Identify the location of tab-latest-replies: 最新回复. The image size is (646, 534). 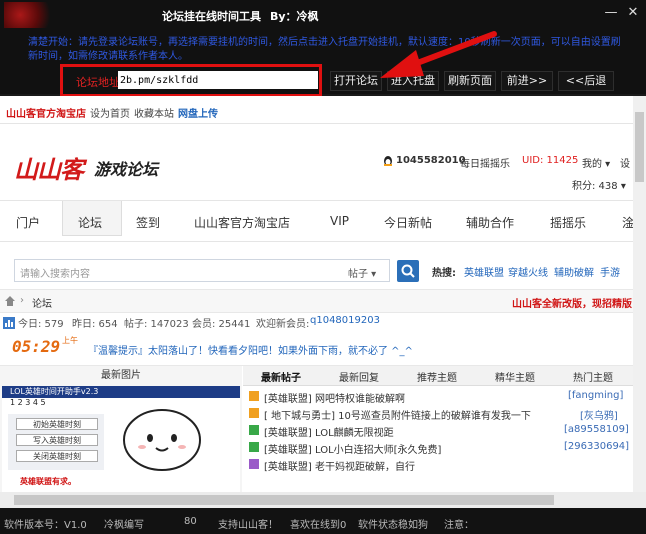
(359, 376).